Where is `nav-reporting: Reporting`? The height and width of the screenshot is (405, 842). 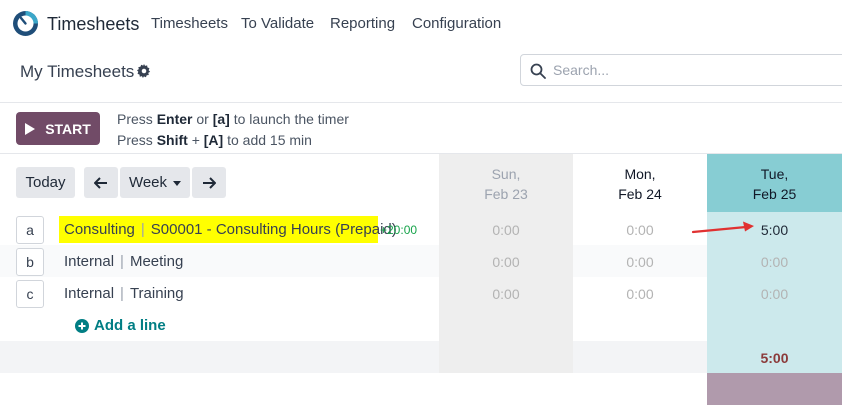 nav-reporting: Reporting is located at coordinates (362, 23).